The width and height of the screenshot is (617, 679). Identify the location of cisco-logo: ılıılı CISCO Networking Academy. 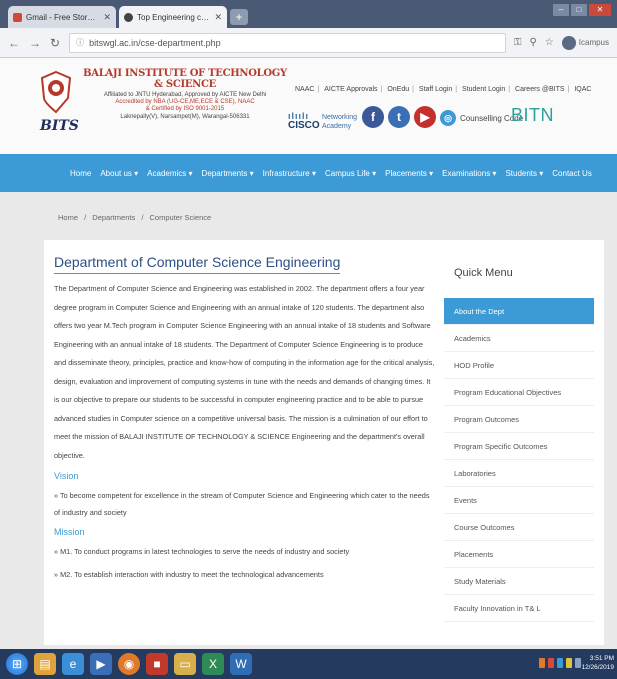
(323, 121).